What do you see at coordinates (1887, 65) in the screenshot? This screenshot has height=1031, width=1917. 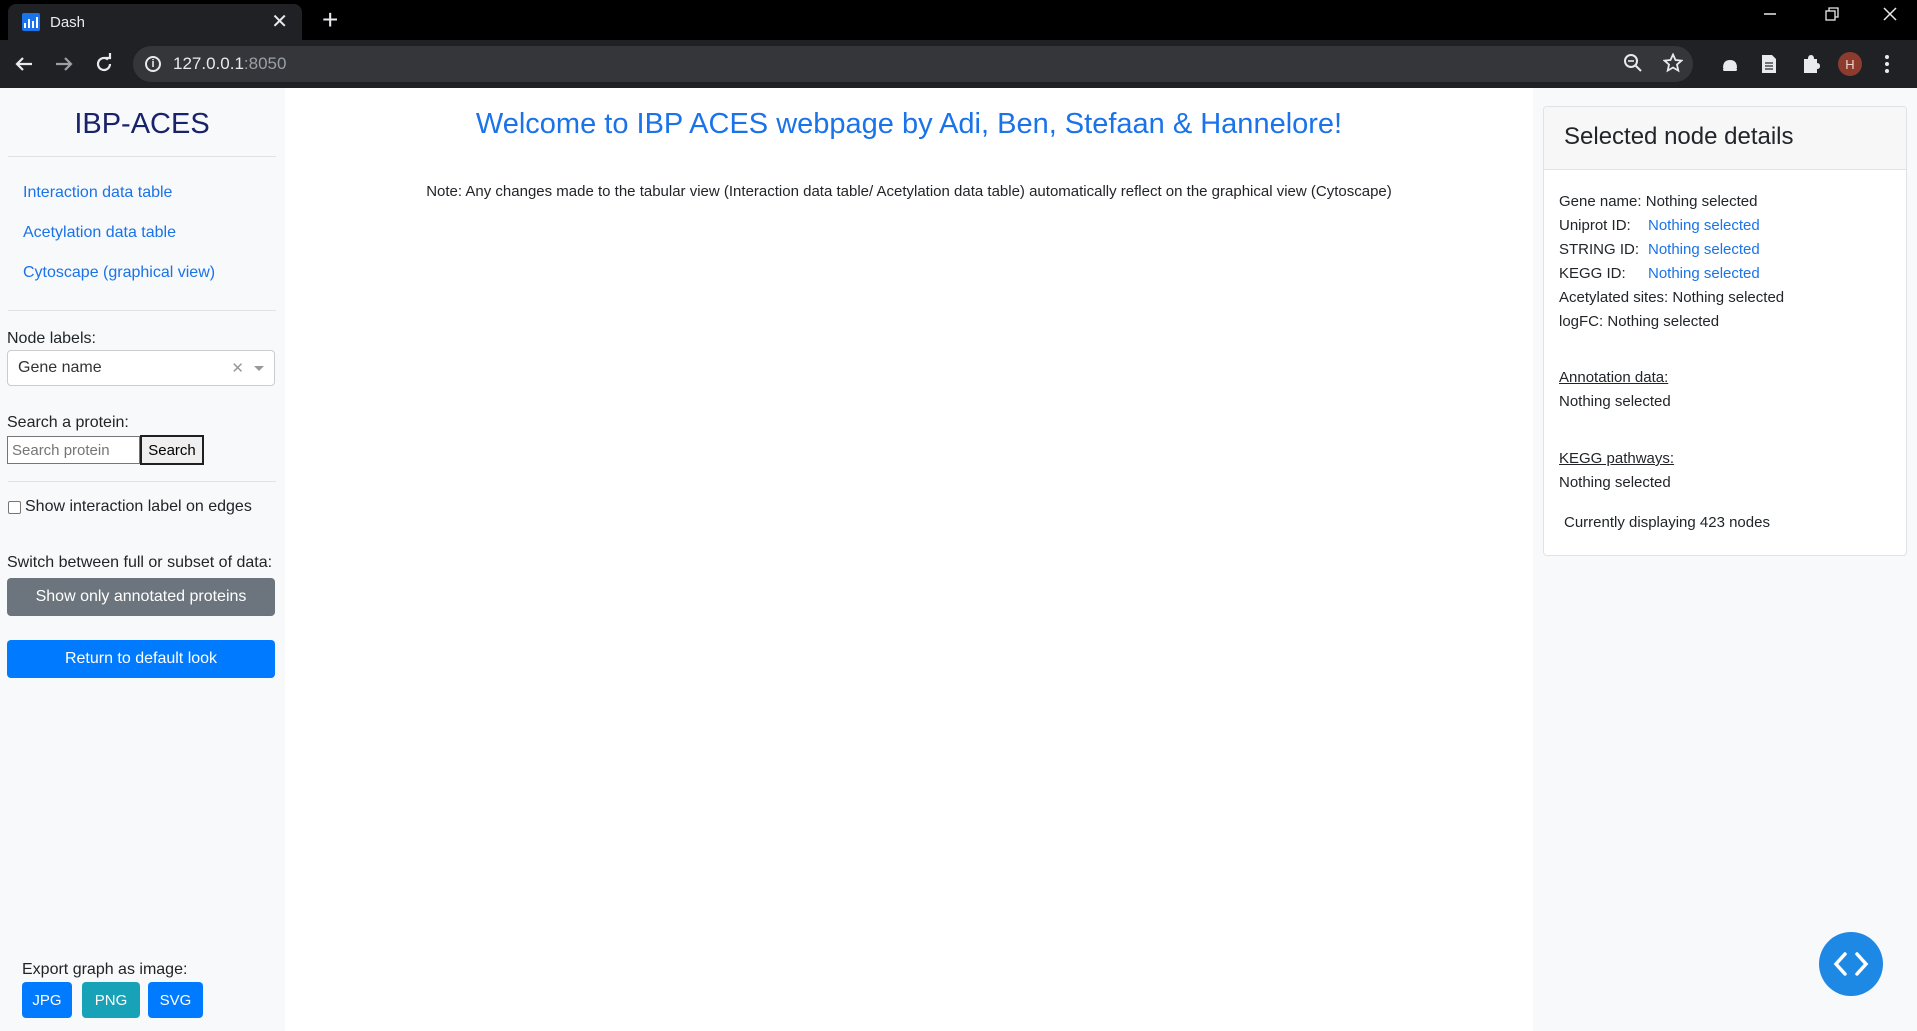 I see `menu-icon` at bounding box center [1887, 65].